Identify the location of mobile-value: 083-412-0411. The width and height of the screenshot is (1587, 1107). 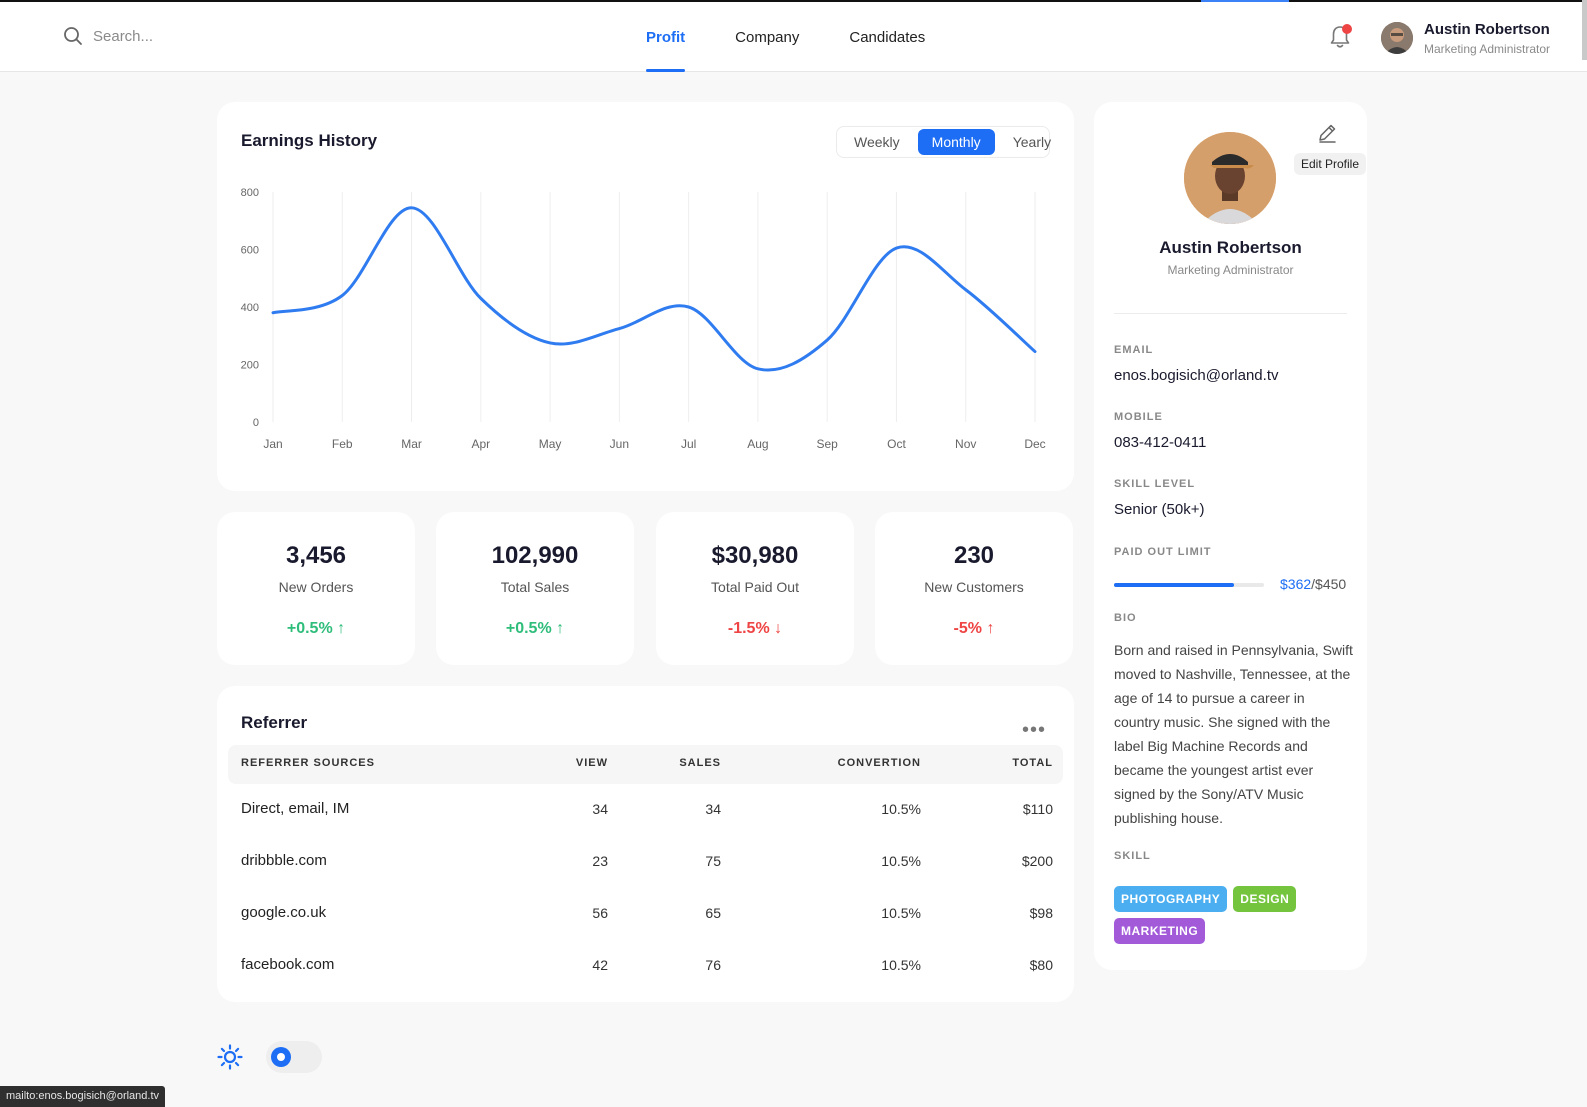
(1160, 442).